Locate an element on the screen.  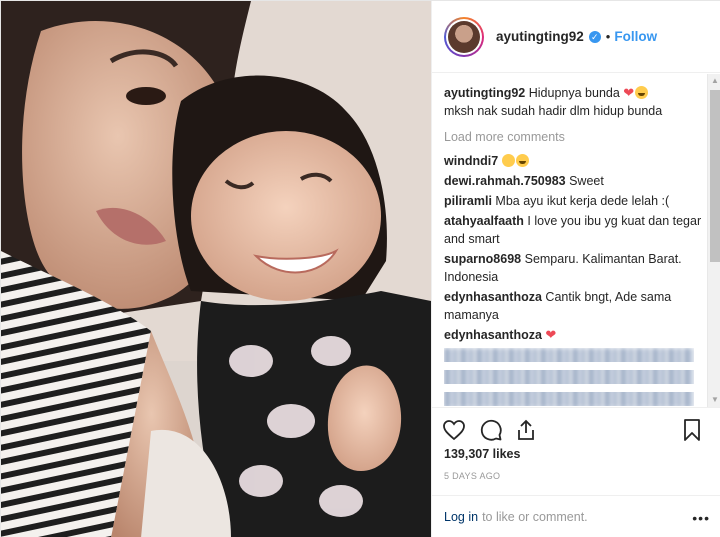
footer: Log in to like or comment. ••• is located at coordinates (576, 516).